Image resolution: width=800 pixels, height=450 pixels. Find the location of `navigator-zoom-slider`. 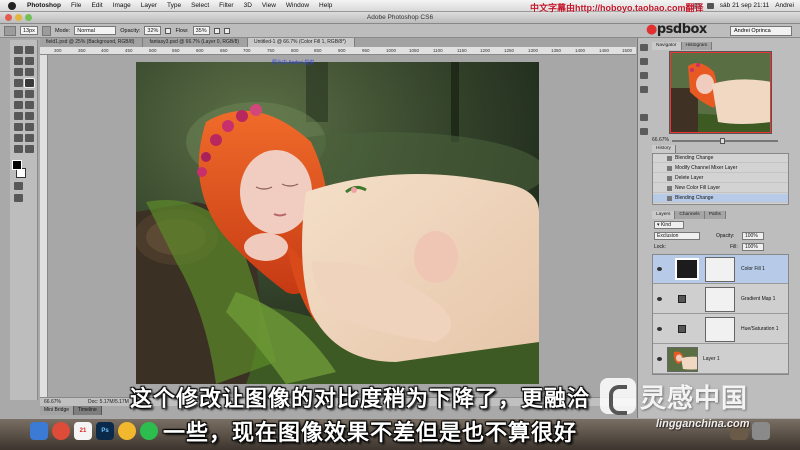

navigator-zoom-slider is located at coordinates (725, 141).